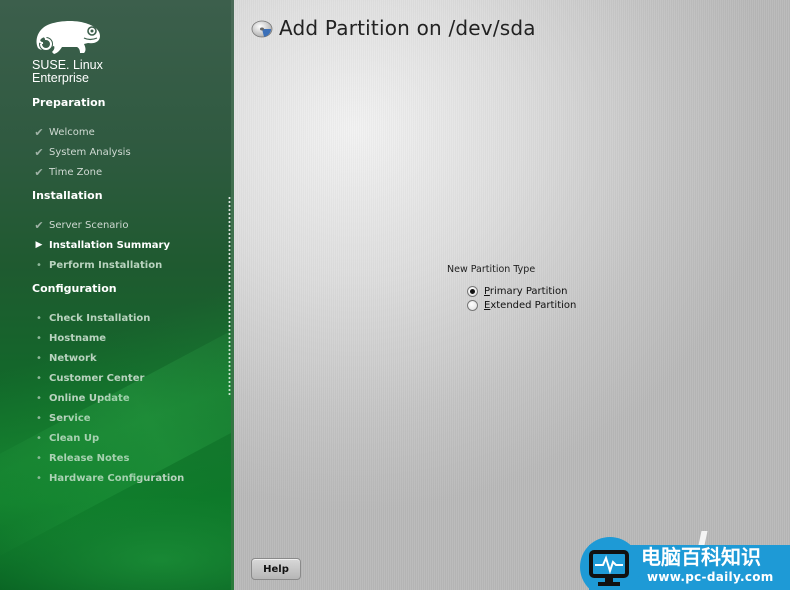  Describe the element at coordinates (72, 132) in the screenshot. I see `step-label: Welcome` at that location.